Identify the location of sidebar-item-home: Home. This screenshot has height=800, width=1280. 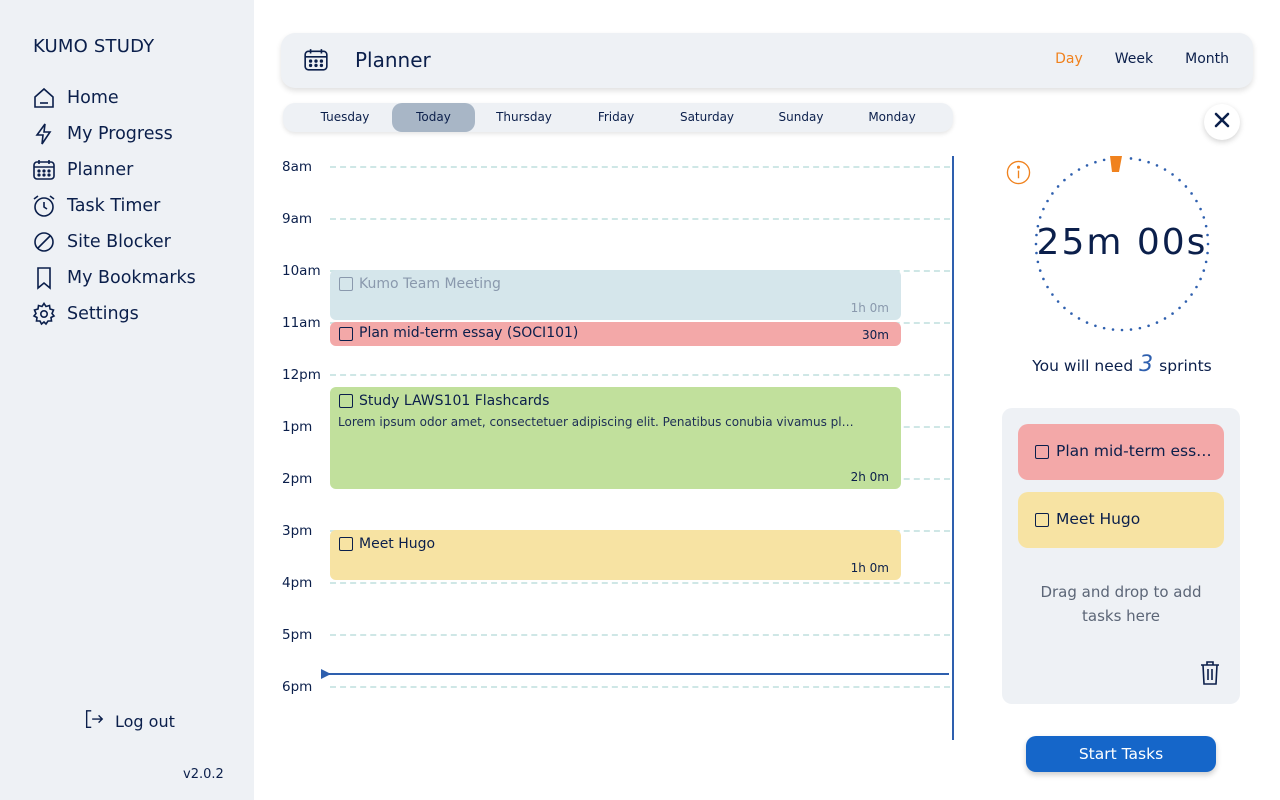
(113, 98).